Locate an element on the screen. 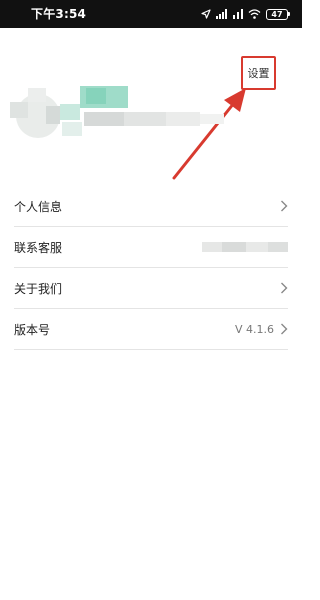  status-time: 下午3:54 is located at coordinates (59, 14).